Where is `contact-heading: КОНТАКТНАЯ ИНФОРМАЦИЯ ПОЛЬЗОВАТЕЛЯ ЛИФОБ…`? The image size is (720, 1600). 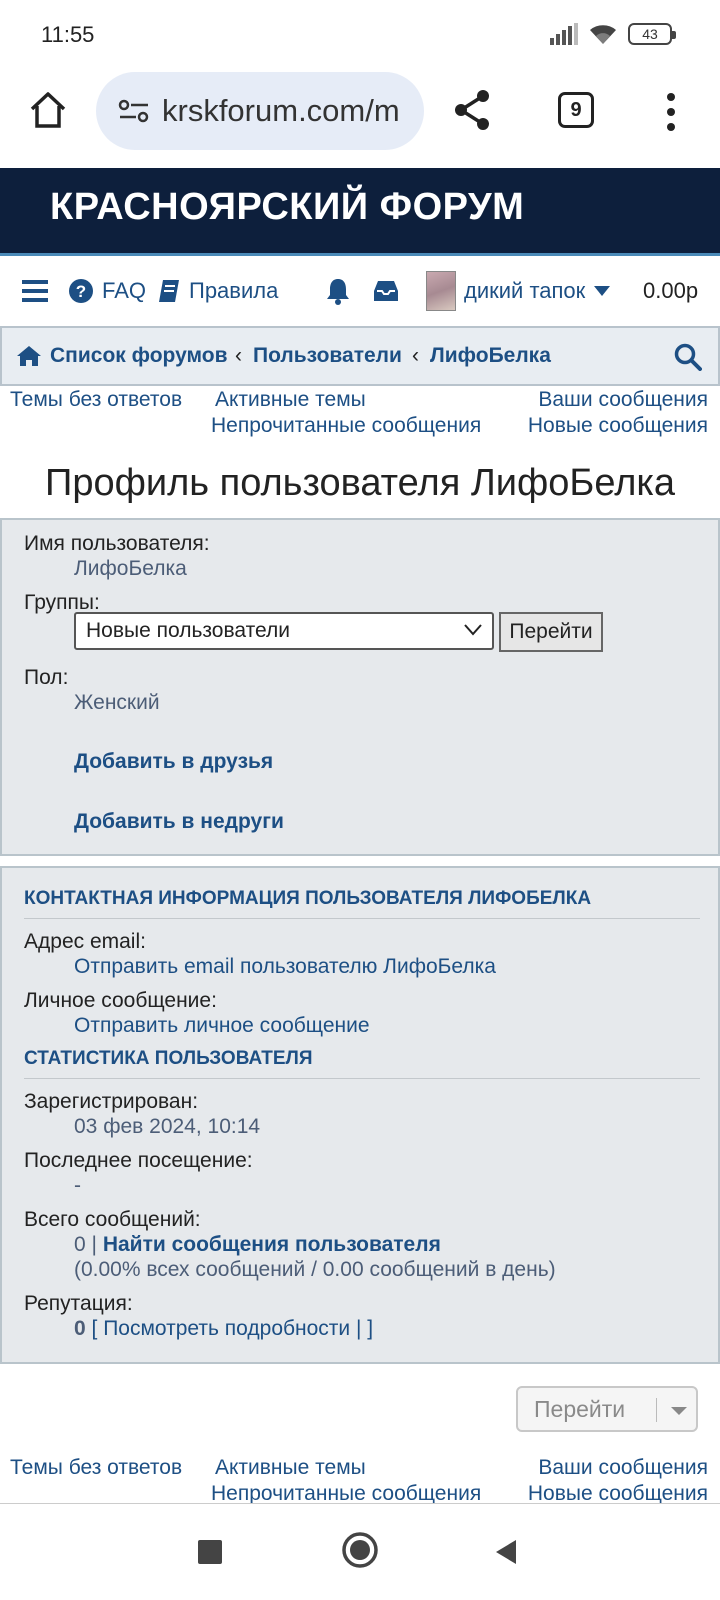 contact-heading: КОНТАКТНАЯ ИНФОРМАЦИЯ ПОЛЬЗОВАТЕЛЯ ЛИФОБ… is located at coordinates (362, 903).